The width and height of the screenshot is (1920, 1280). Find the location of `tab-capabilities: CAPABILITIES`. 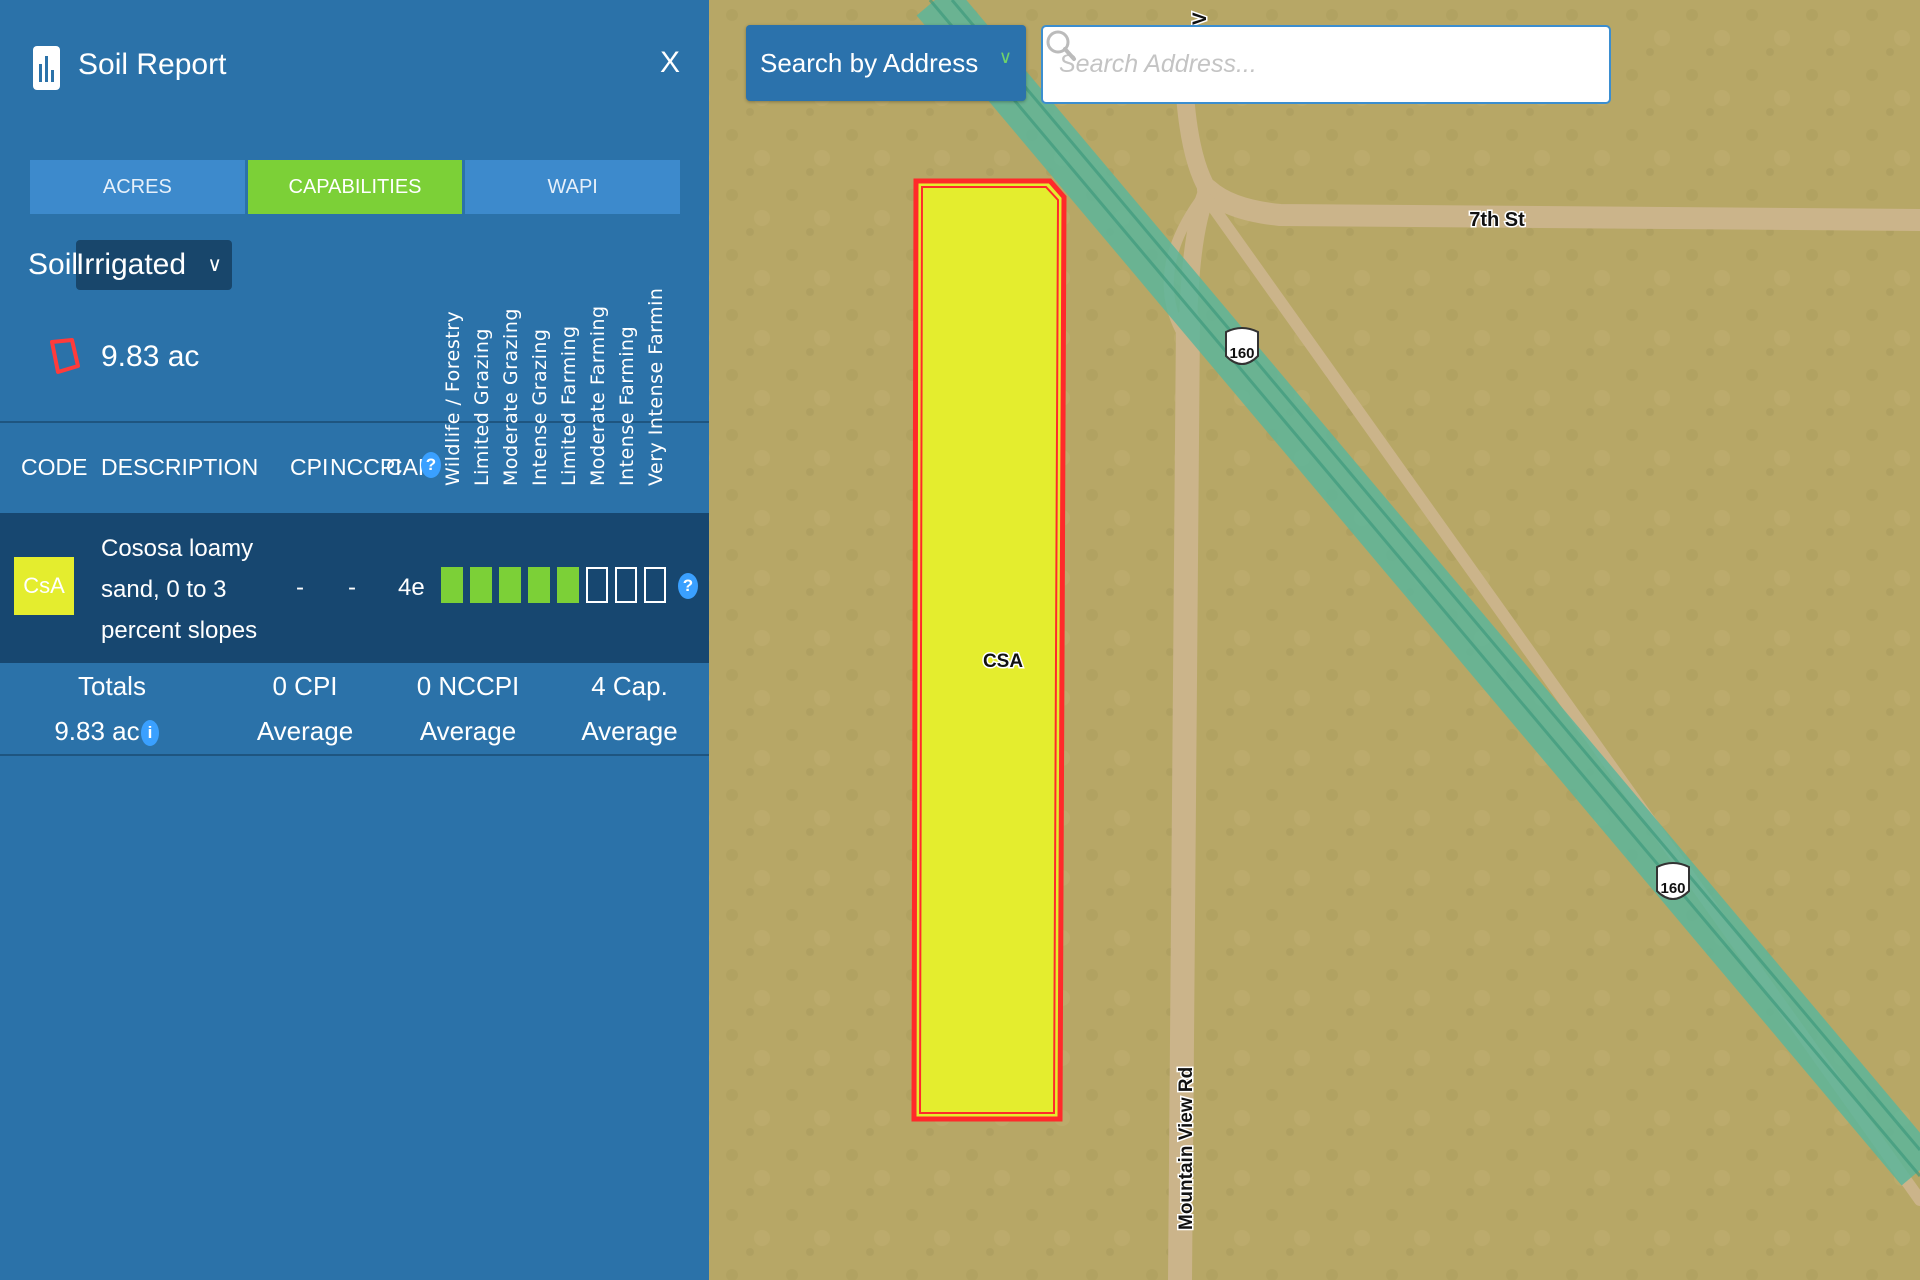

tab-capabilities: CAPABILITIES is located at coordinates (355, 187).